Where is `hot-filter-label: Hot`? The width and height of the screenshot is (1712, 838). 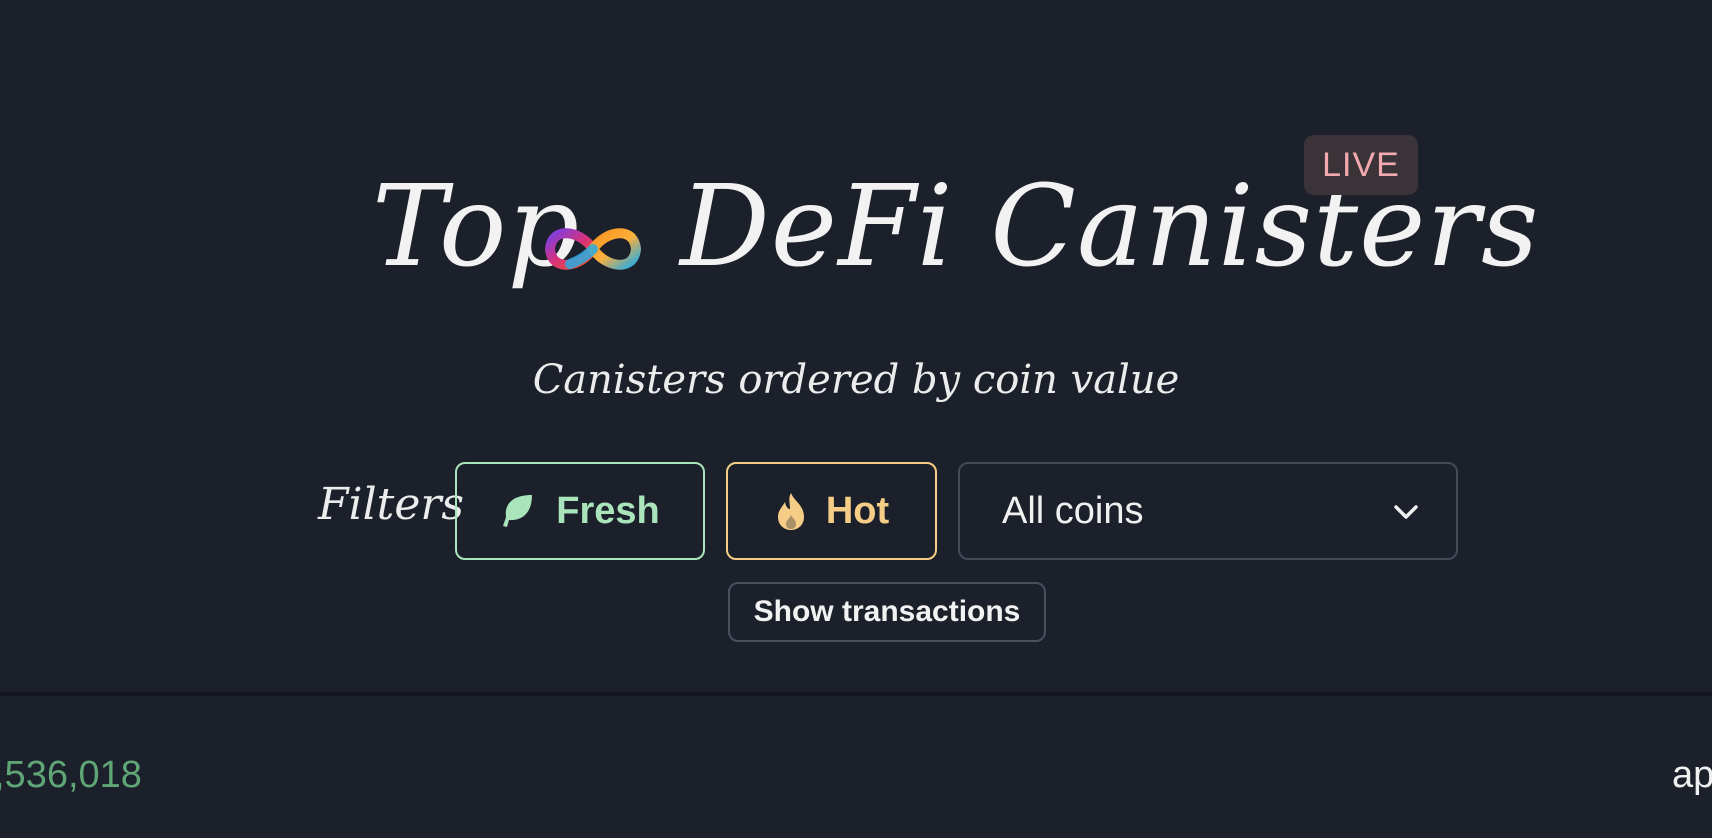 hot-filter-label: Hot is located at coordinates (857, 510).